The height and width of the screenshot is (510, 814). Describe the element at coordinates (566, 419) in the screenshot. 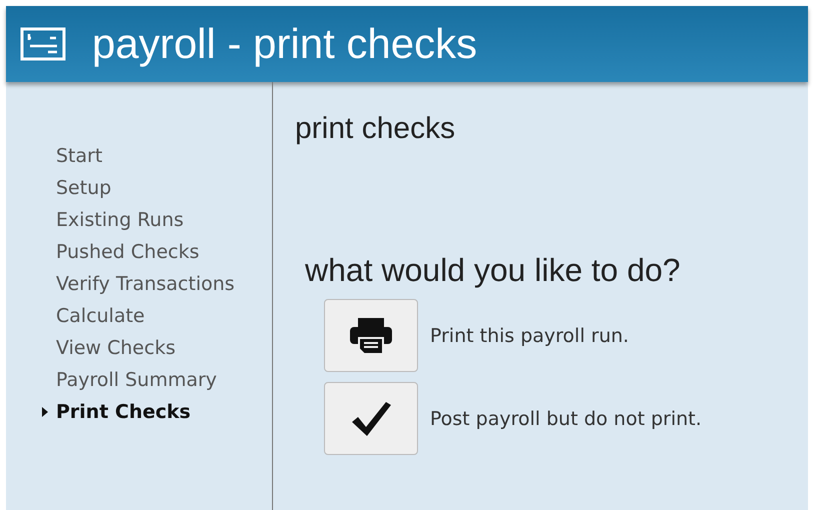

I see `action-label: Post payroll but do not print.` at that location.